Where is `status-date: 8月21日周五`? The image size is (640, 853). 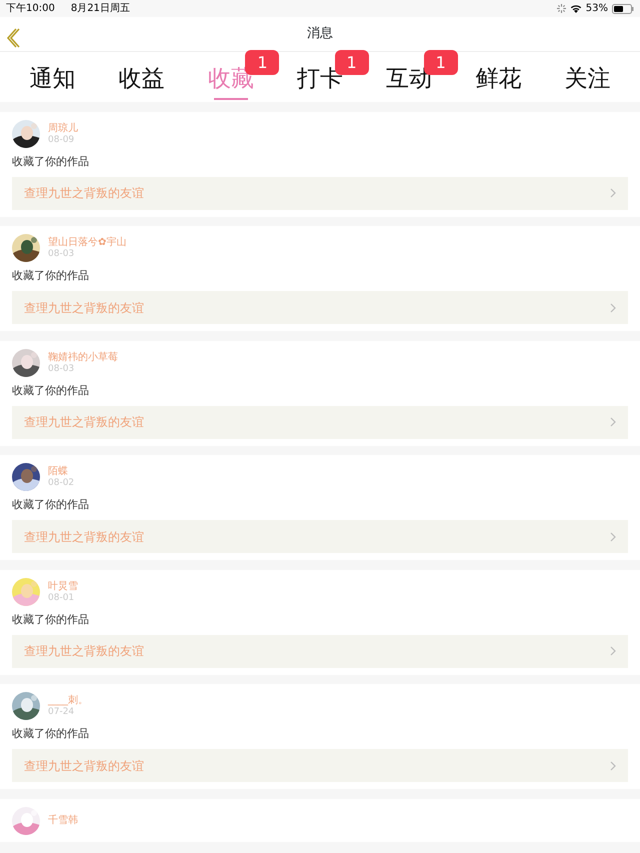 status-date: 8月21日周五 is located at coordinates (100, 9).